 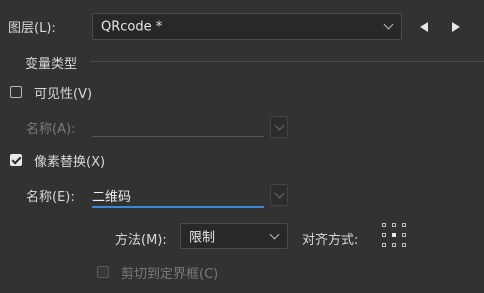 What do you see at coordinates (456, 27) in the screenshot?
I see `next-layer-button` at bounding box center [456, 27].